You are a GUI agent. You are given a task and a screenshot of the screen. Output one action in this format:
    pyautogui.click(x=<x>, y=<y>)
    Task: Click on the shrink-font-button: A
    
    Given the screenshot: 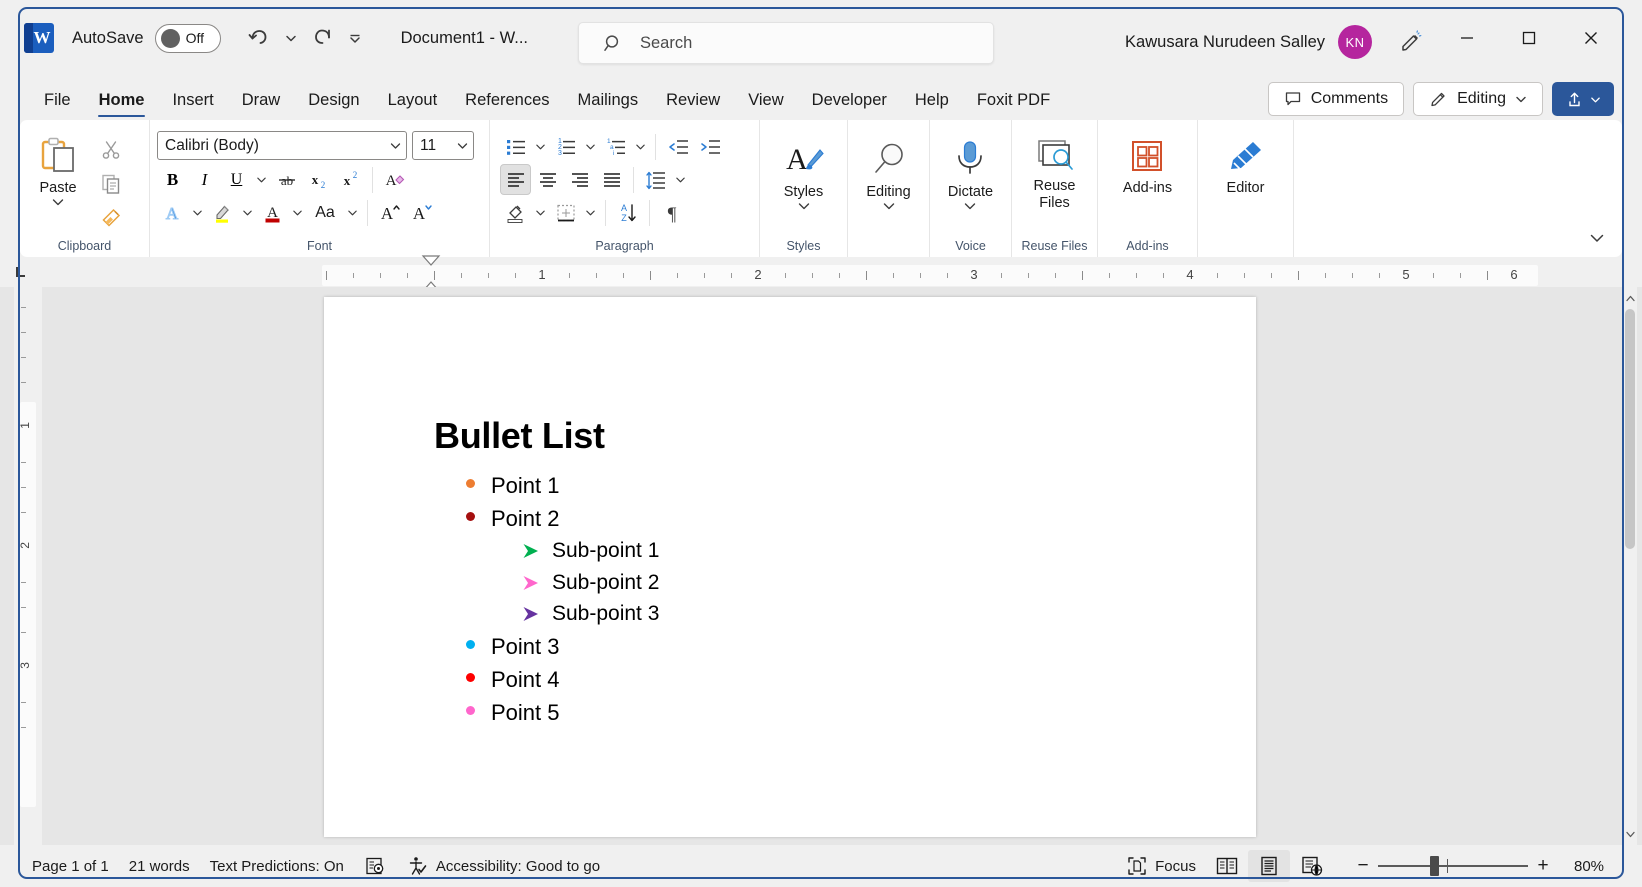 What is the action you would take?
    pyautogui.click(x=421, y=212)
    